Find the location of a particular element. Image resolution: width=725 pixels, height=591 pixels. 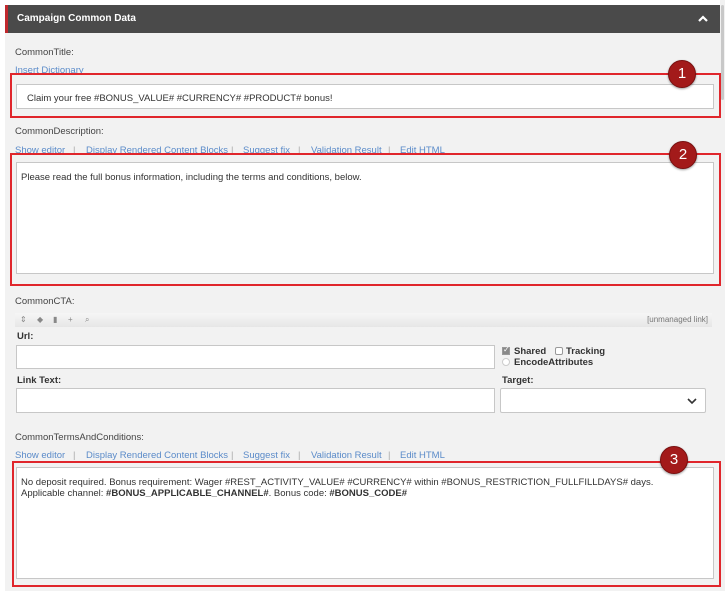

display-rendered-content-blocks-link: Display Rendered Content Blocks is located at coordinates (157, 455).